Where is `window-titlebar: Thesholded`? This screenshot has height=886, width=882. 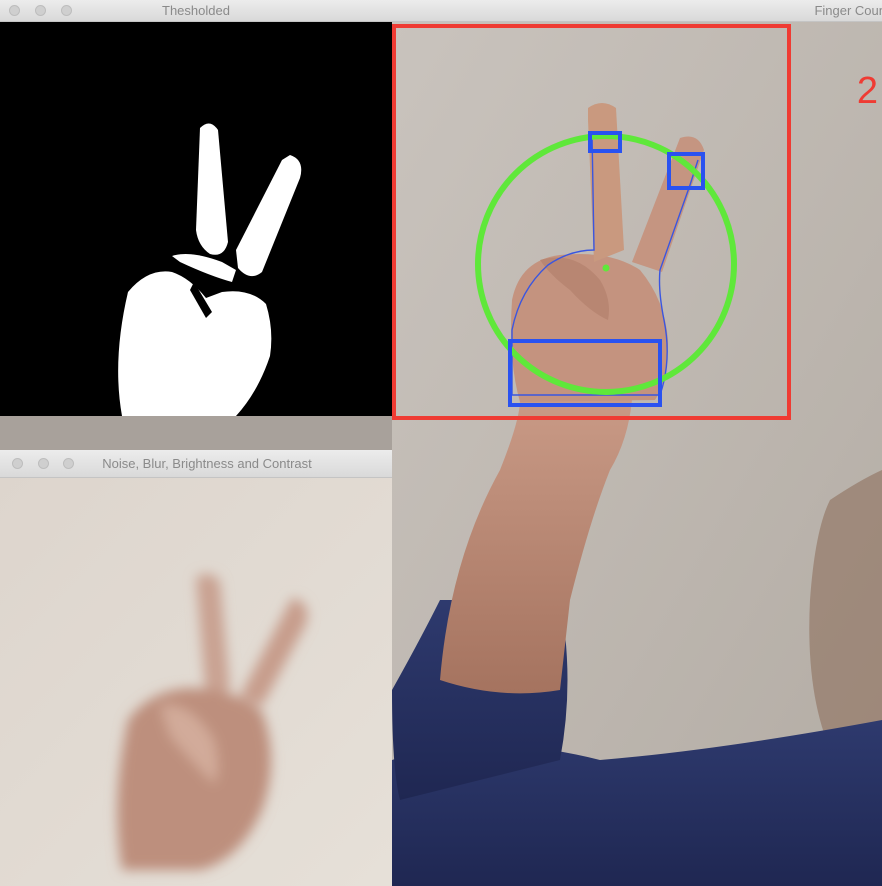 window-titlebar: Thesholded is located at coordinates (196, 11).